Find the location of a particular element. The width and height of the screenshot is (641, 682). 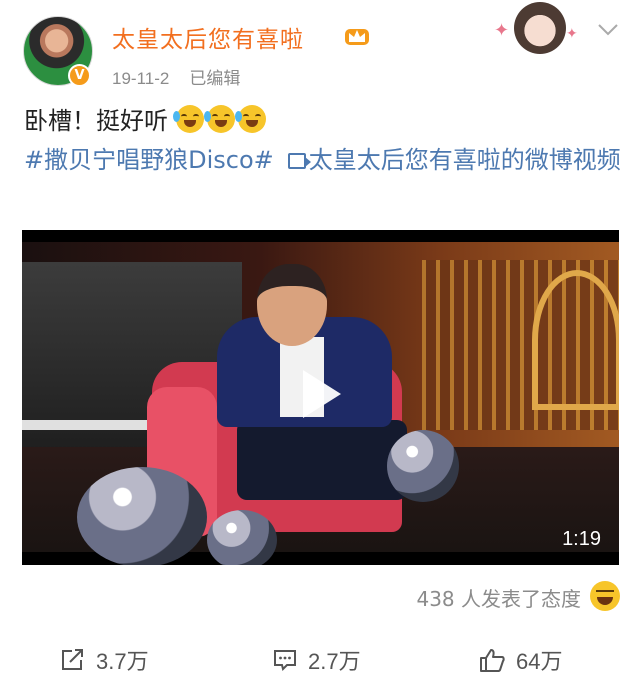

post-links: #撒贝宁唱野狼Disco# 太皇太后您有喜啦的微博视频 is located at coordinates (329, 160).